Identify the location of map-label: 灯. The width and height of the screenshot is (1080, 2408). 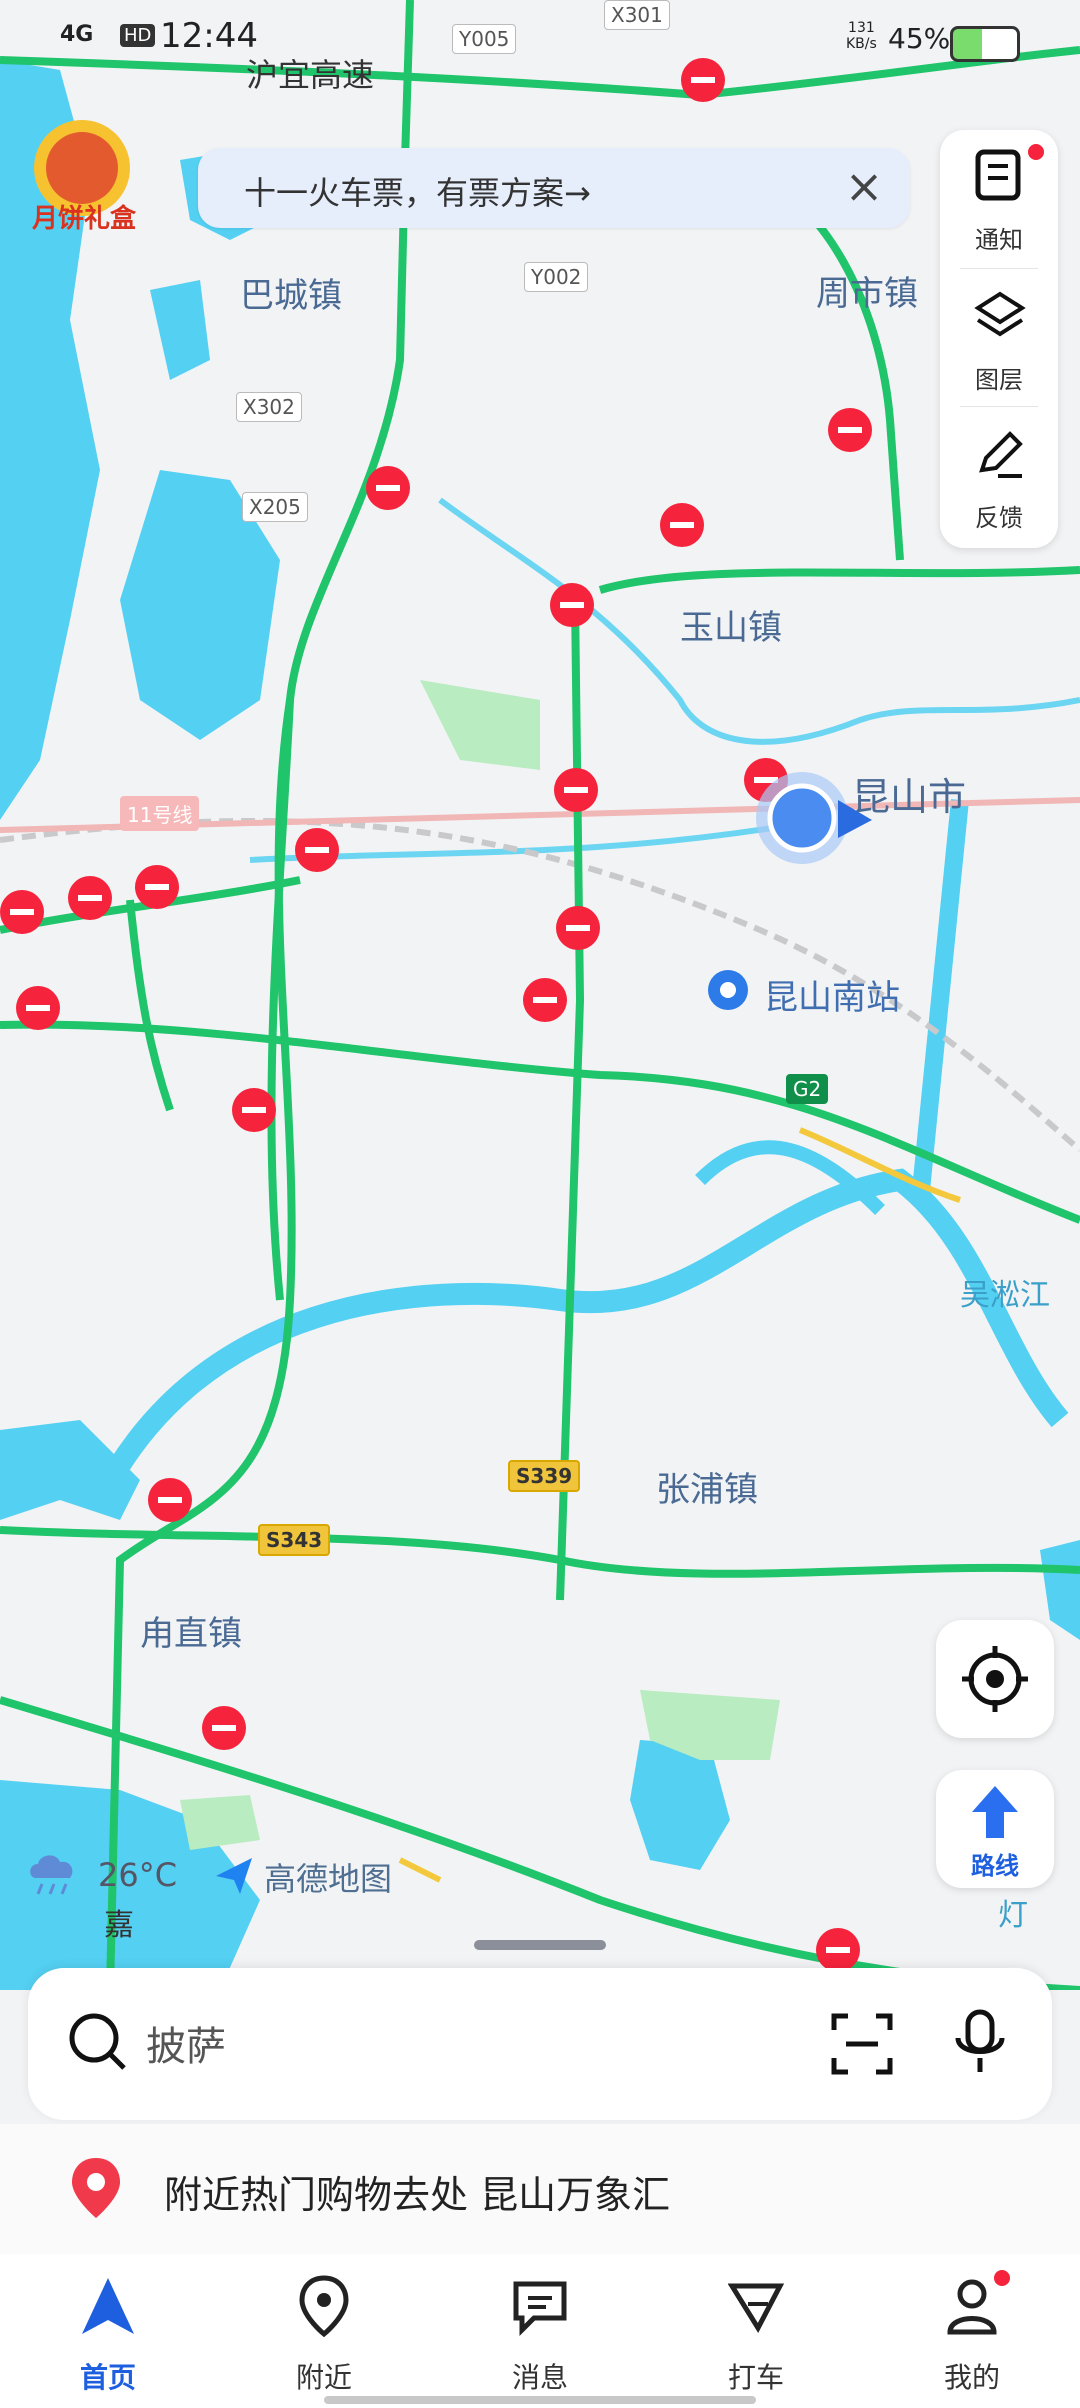
(1013, 1915).